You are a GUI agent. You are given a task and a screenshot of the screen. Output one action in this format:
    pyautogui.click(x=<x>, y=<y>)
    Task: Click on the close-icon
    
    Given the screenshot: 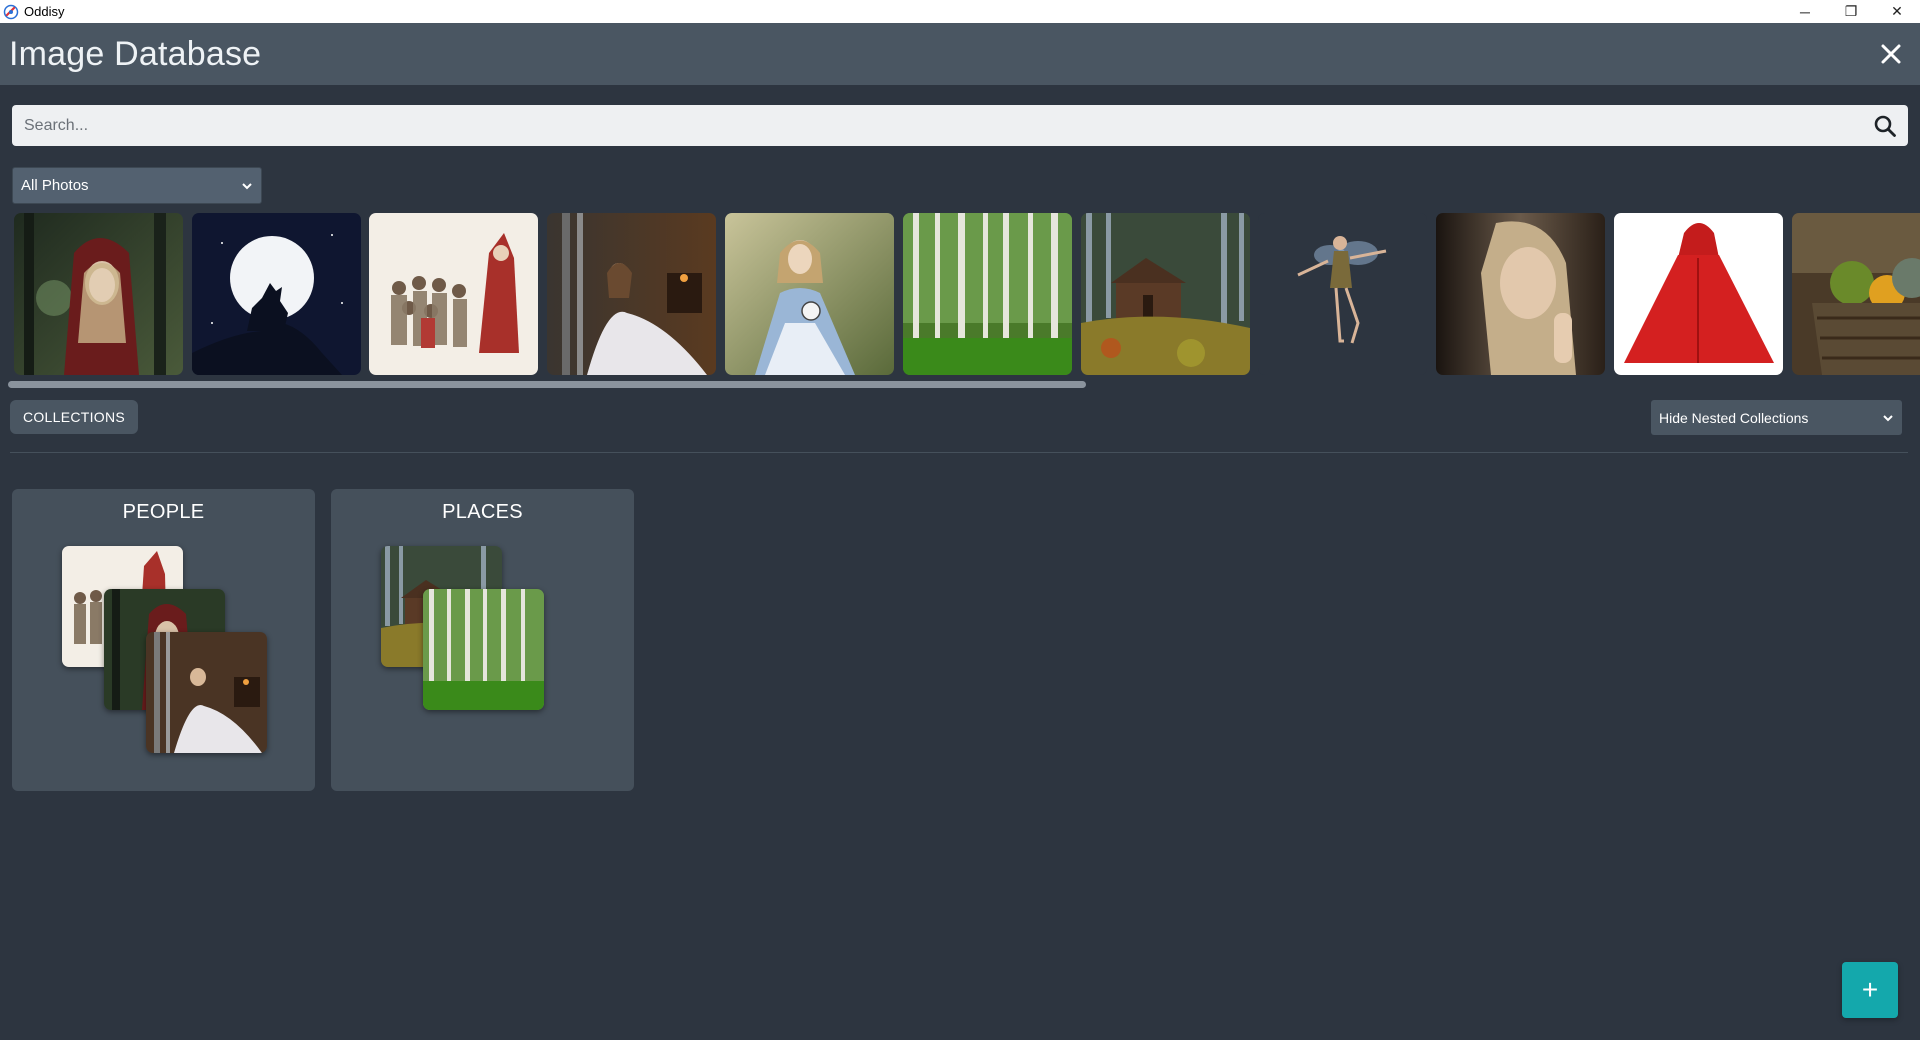 What is the action you would take?
    pyautogui.click(x=1891, y=54)
    